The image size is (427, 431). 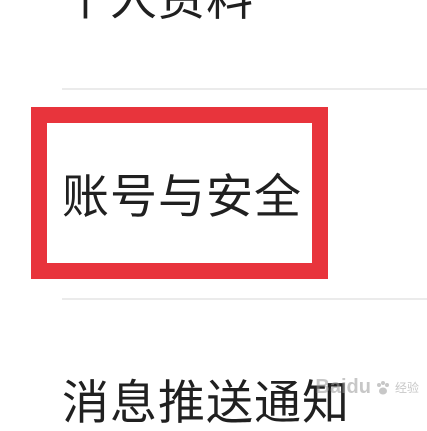 What do you see at coordinates (343, 387) in the screenshot?
I see `watermark-logo: Baidu` at bounding box center [343, 387].